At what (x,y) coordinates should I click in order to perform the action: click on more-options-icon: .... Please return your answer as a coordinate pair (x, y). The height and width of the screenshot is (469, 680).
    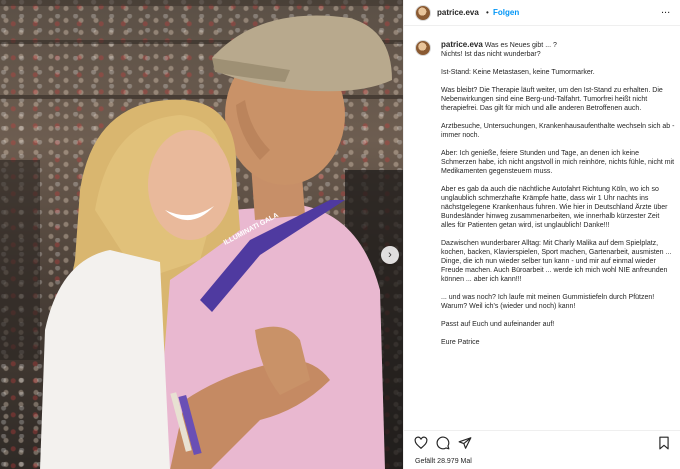
    Looking at the image, I should click on (665, 10).